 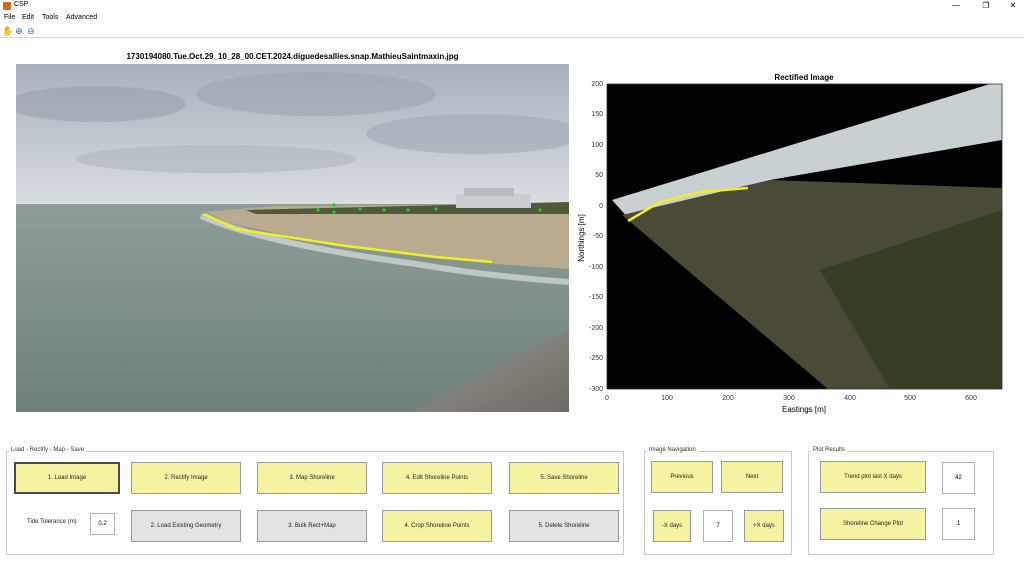 What do you see at coordinates (601, 206) in the screenshot?
I see `y-tick: 0` at bounding box center [601, 206].